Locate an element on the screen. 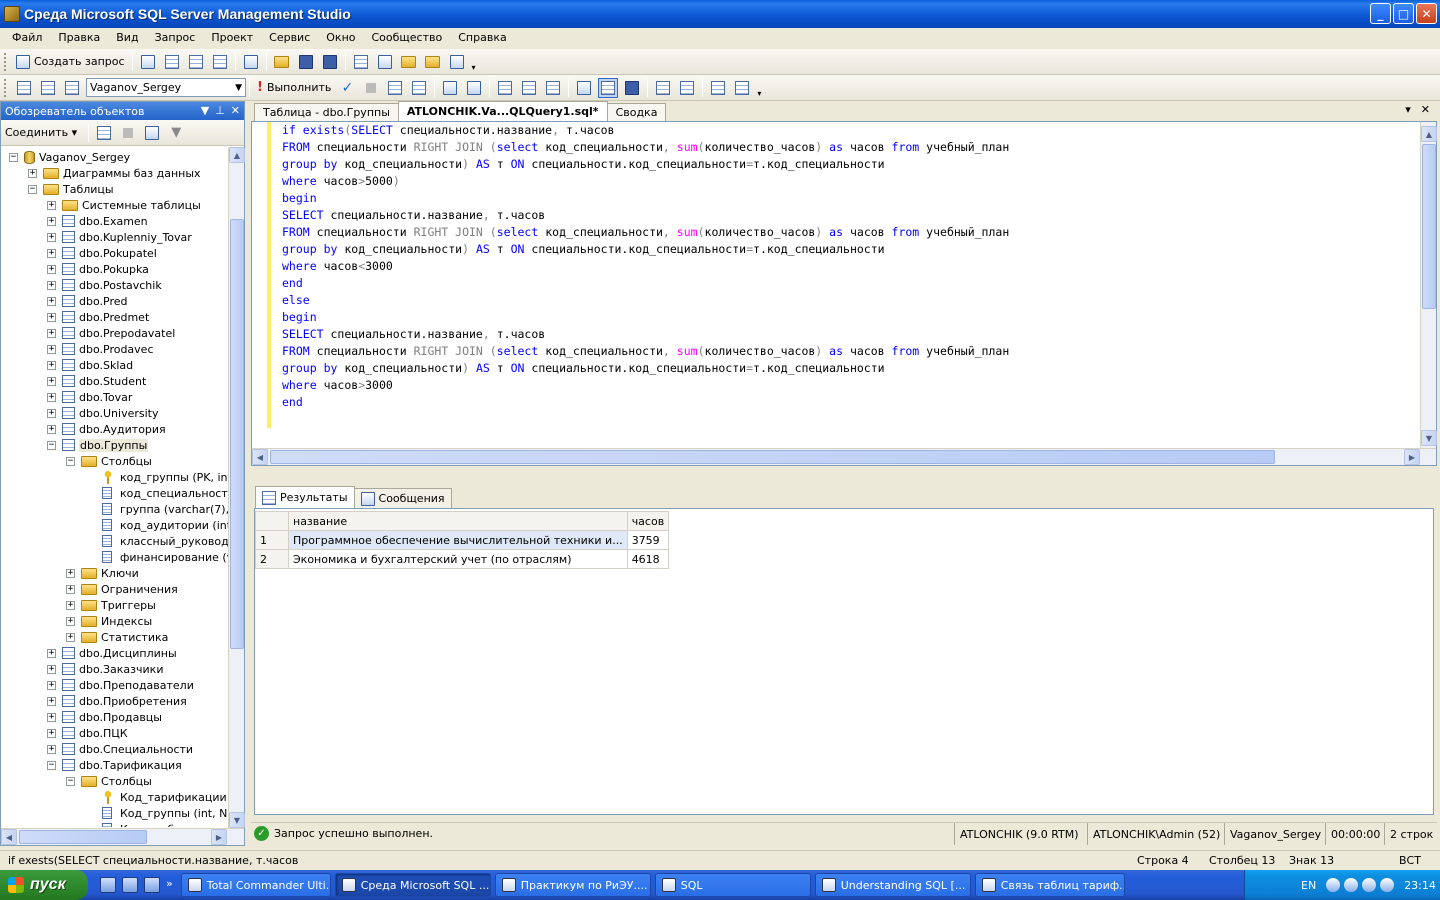 This screenshot has height=900, width=1440. tab-query: ATLONCHIK.Va...QLQuery1.sql* is located at coordinates (502, 111).